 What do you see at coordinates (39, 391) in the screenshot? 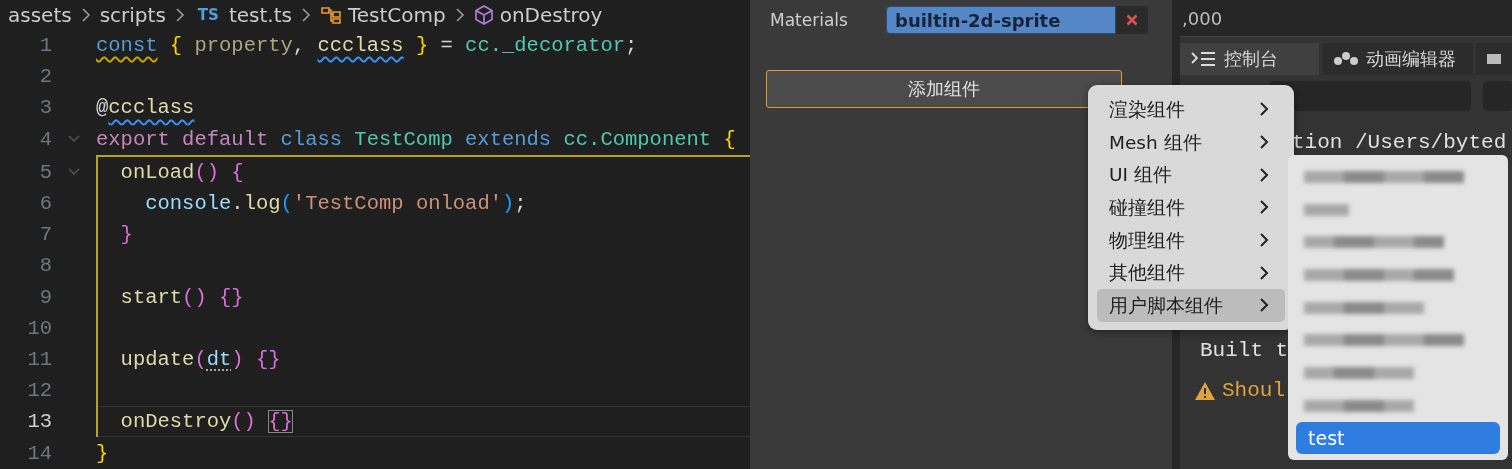
I see `line-number: 12` at bounding box center [39, 391].